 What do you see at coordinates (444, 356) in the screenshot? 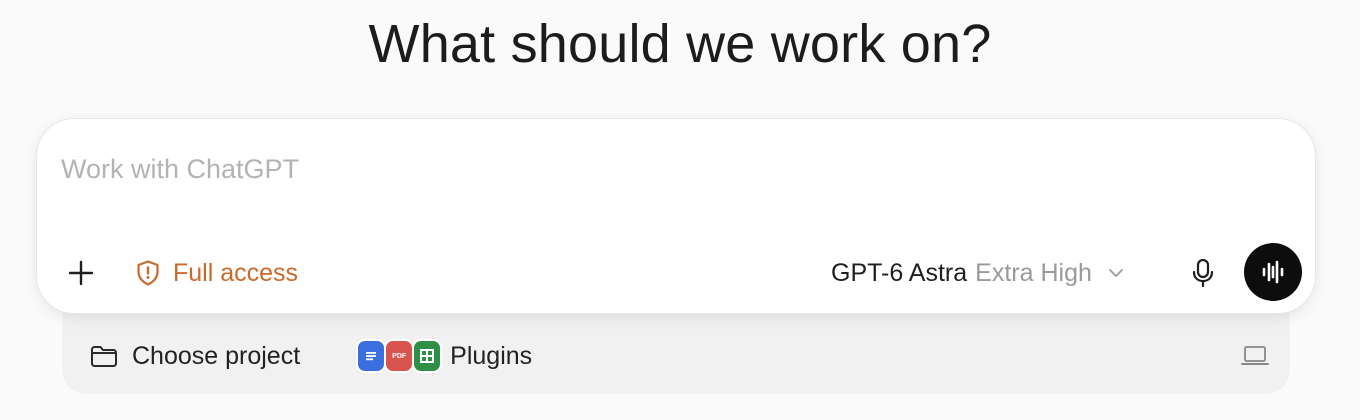
I see `plugins-button: PDF Plugins` at bounding box center [444, 356].